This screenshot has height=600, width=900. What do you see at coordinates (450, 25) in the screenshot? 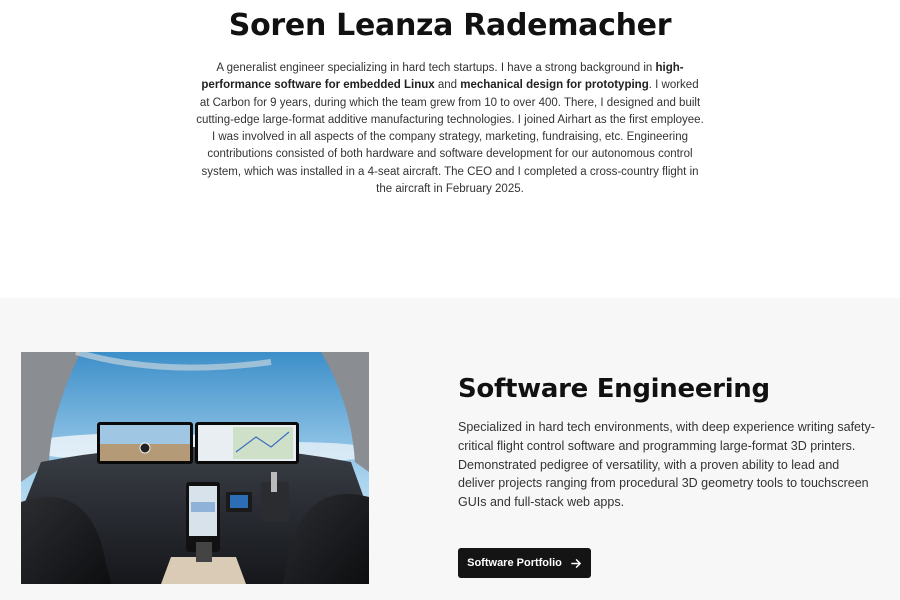
I see `page-title: Soren Leanza Rademacher` at bounding box center [450, 25].